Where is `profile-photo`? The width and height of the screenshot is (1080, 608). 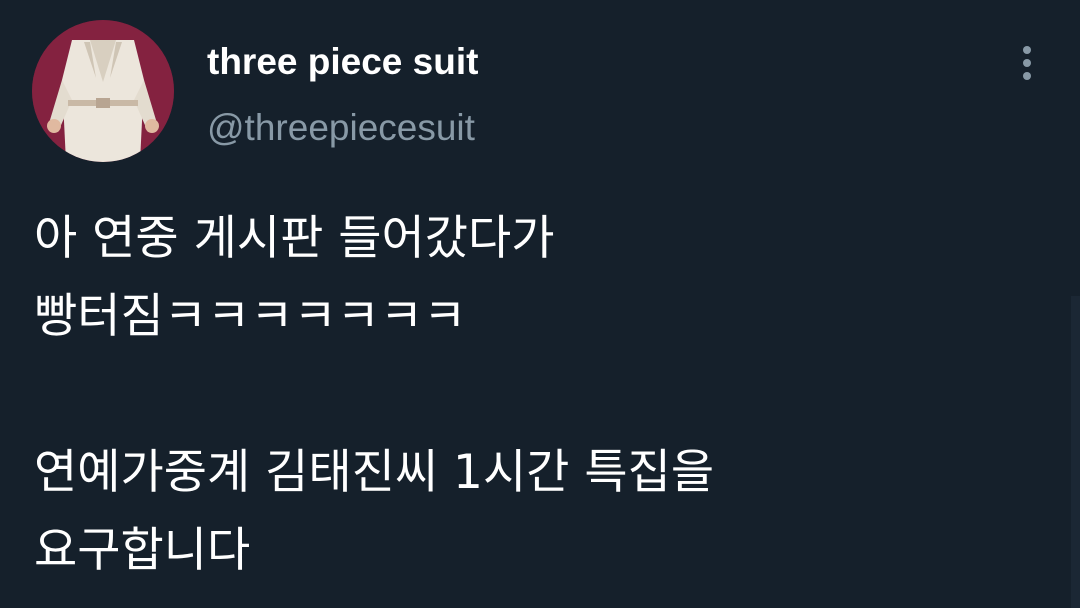 profile-photo is located at coordinates (103, 91).